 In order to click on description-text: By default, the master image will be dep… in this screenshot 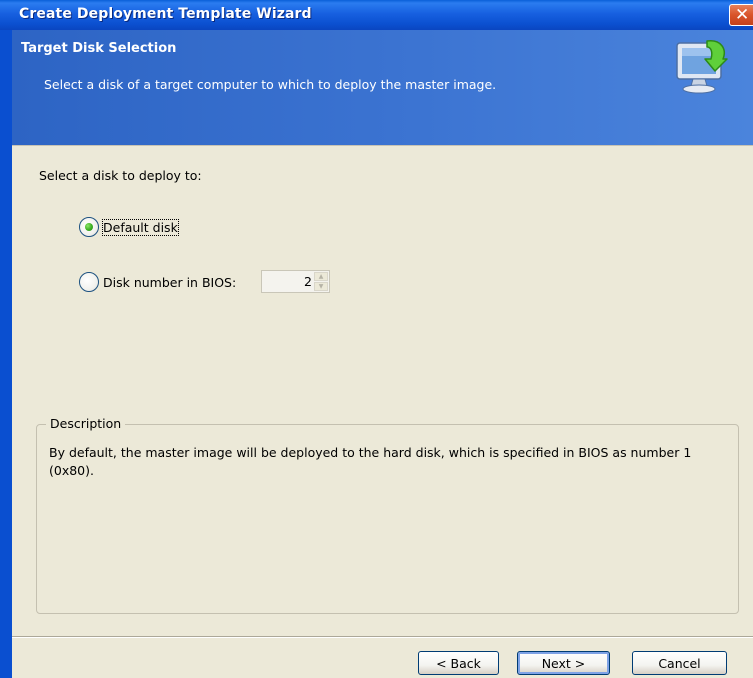, I will do `click(370, 461)`.